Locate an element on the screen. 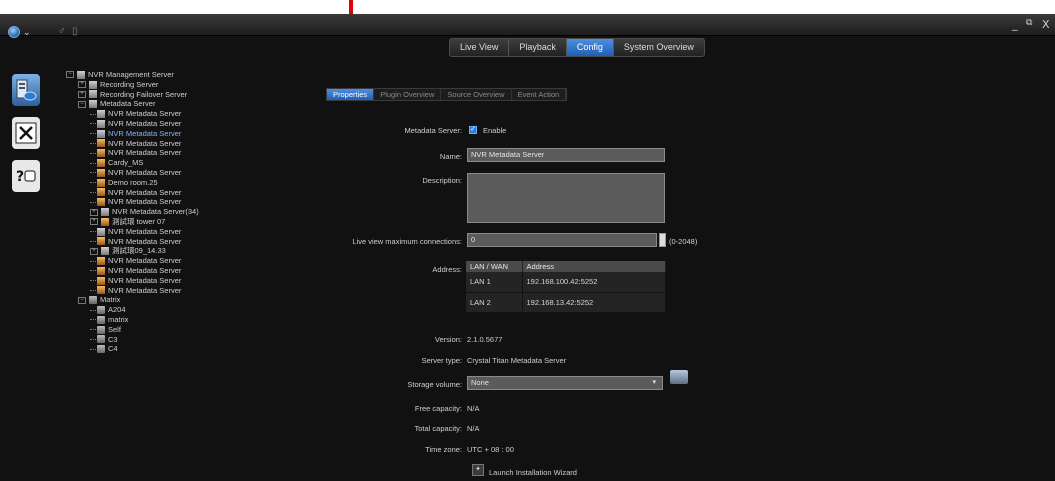 The width and height of the screenshot is (1055, 481). tree-item: matrix is located at coordinates (187, 320).